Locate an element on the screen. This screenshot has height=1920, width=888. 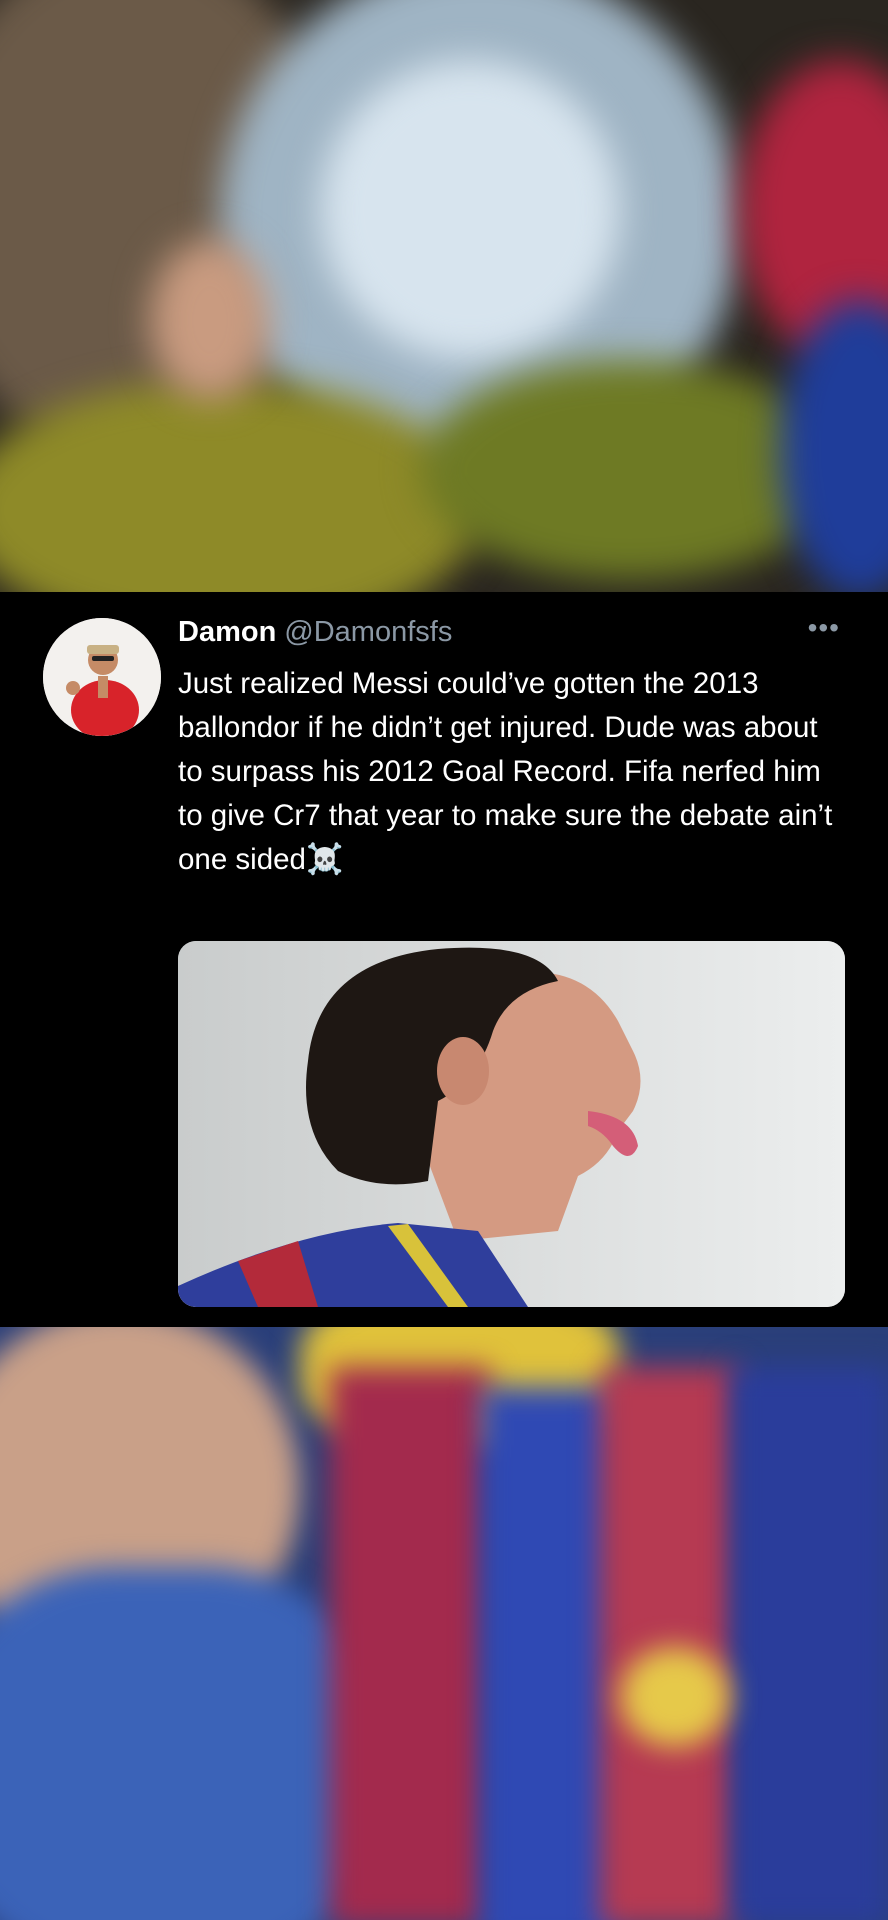
tweet-media-image is located at coordinates (511, 1124).